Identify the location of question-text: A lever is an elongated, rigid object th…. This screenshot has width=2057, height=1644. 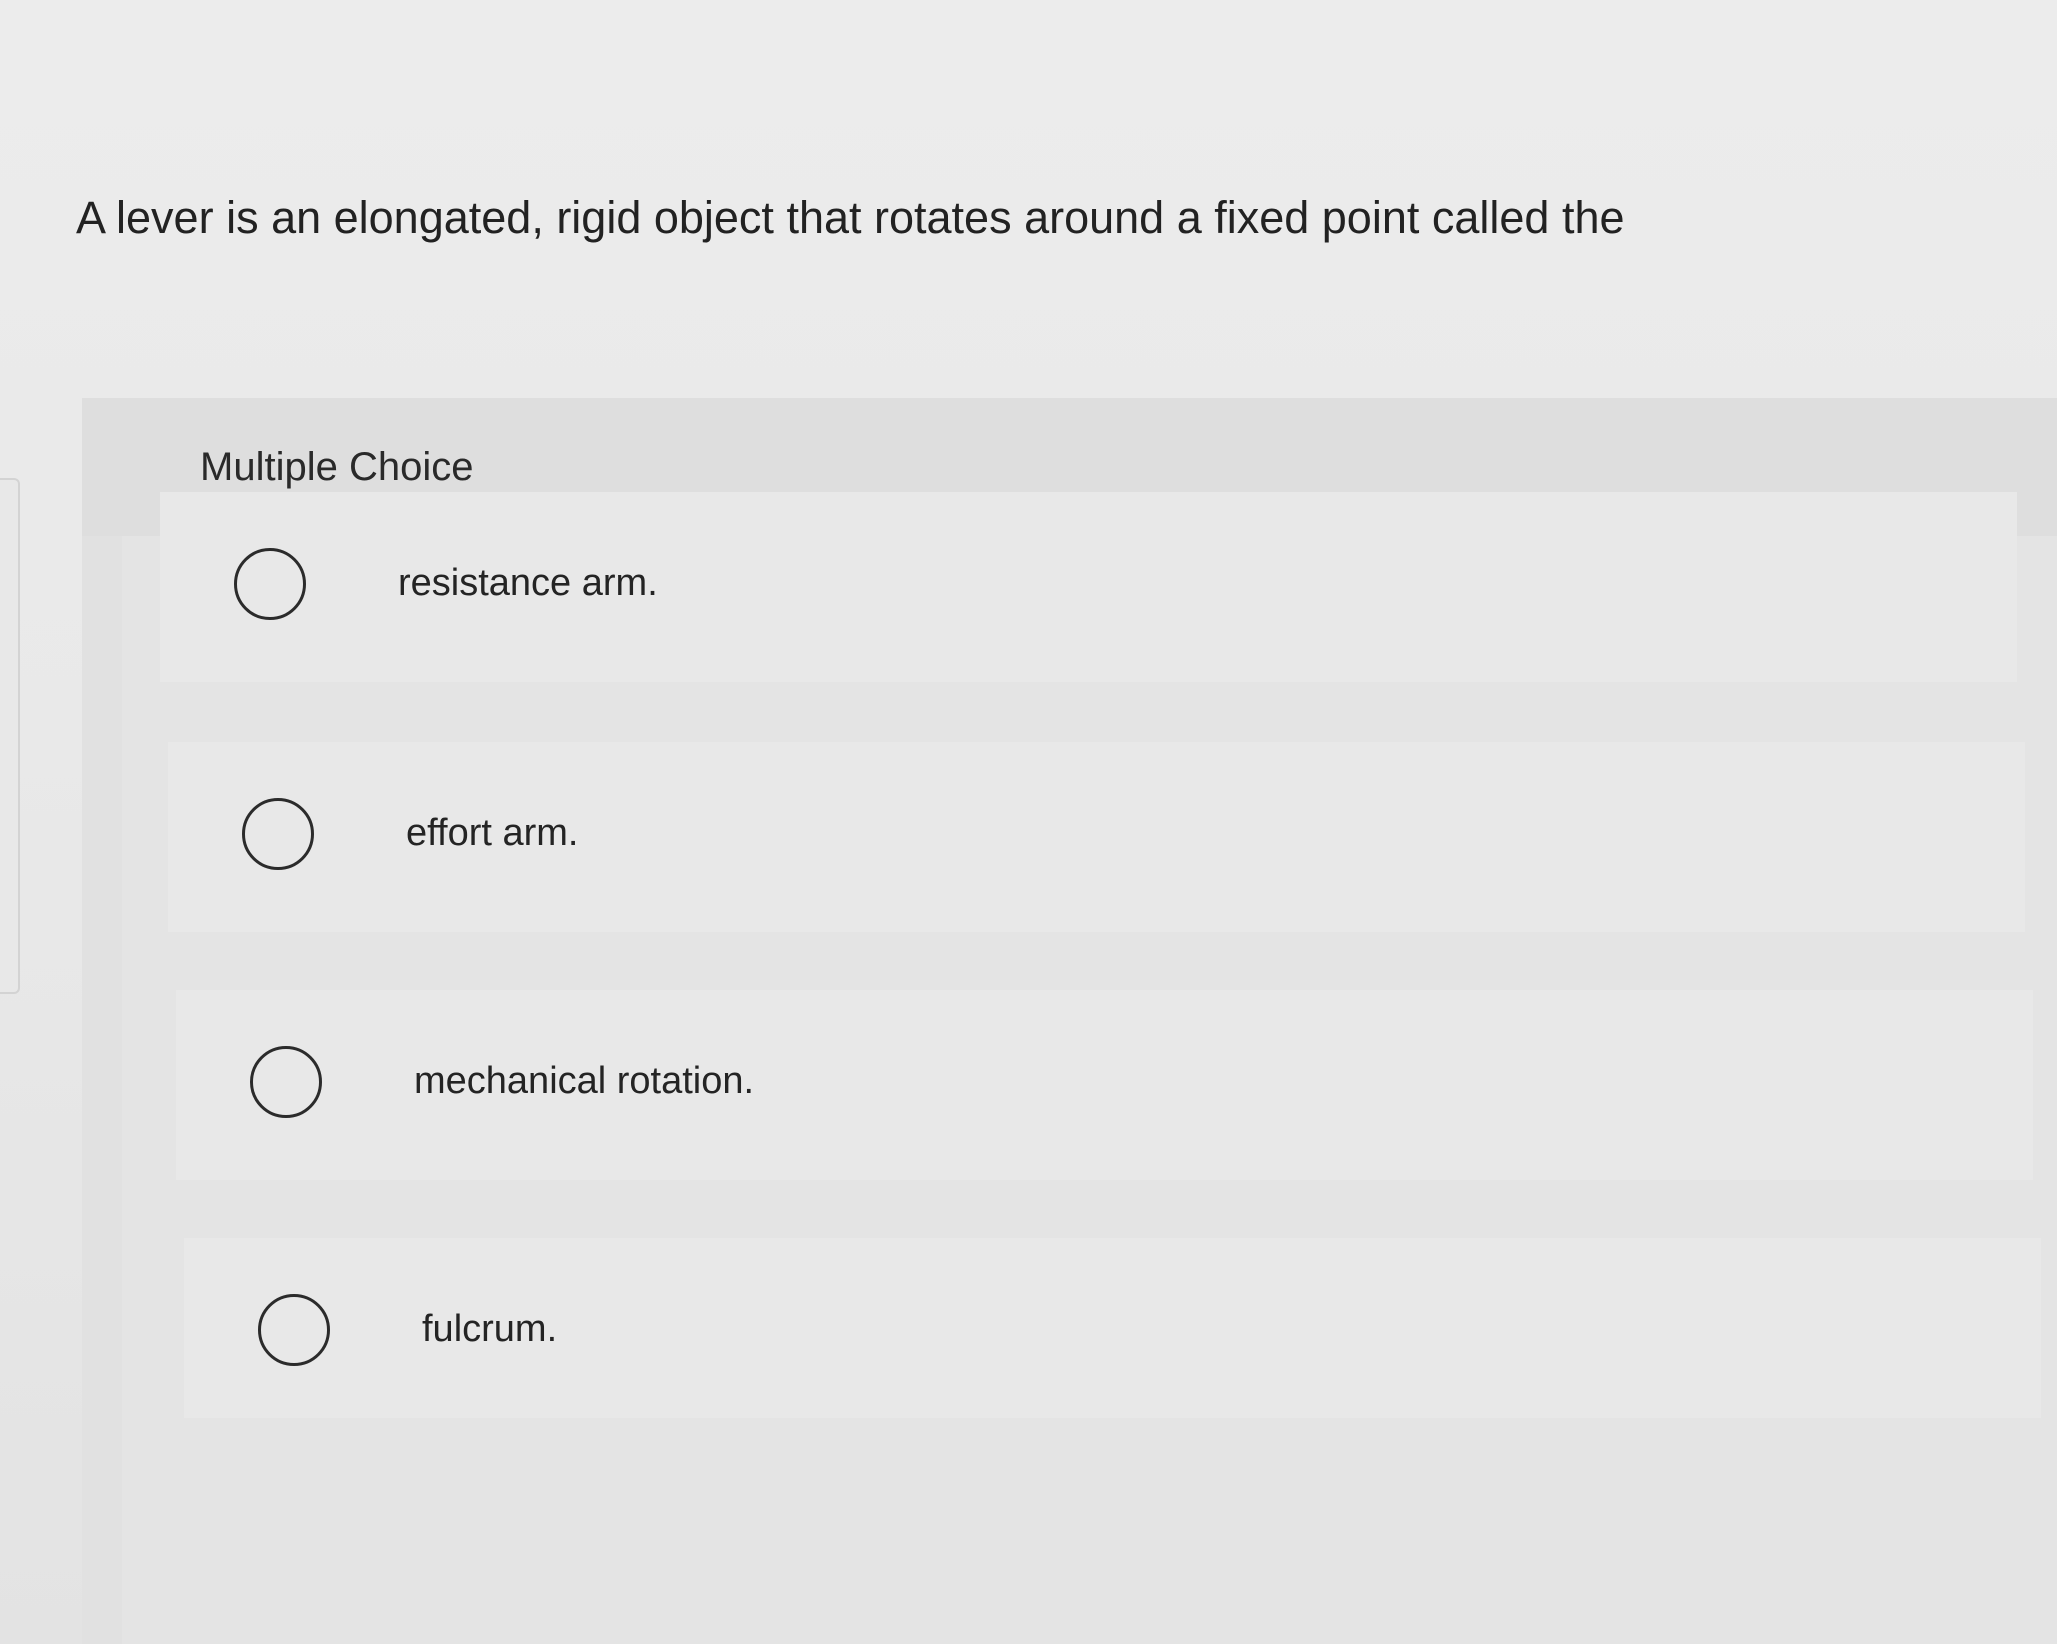
(850, 217).